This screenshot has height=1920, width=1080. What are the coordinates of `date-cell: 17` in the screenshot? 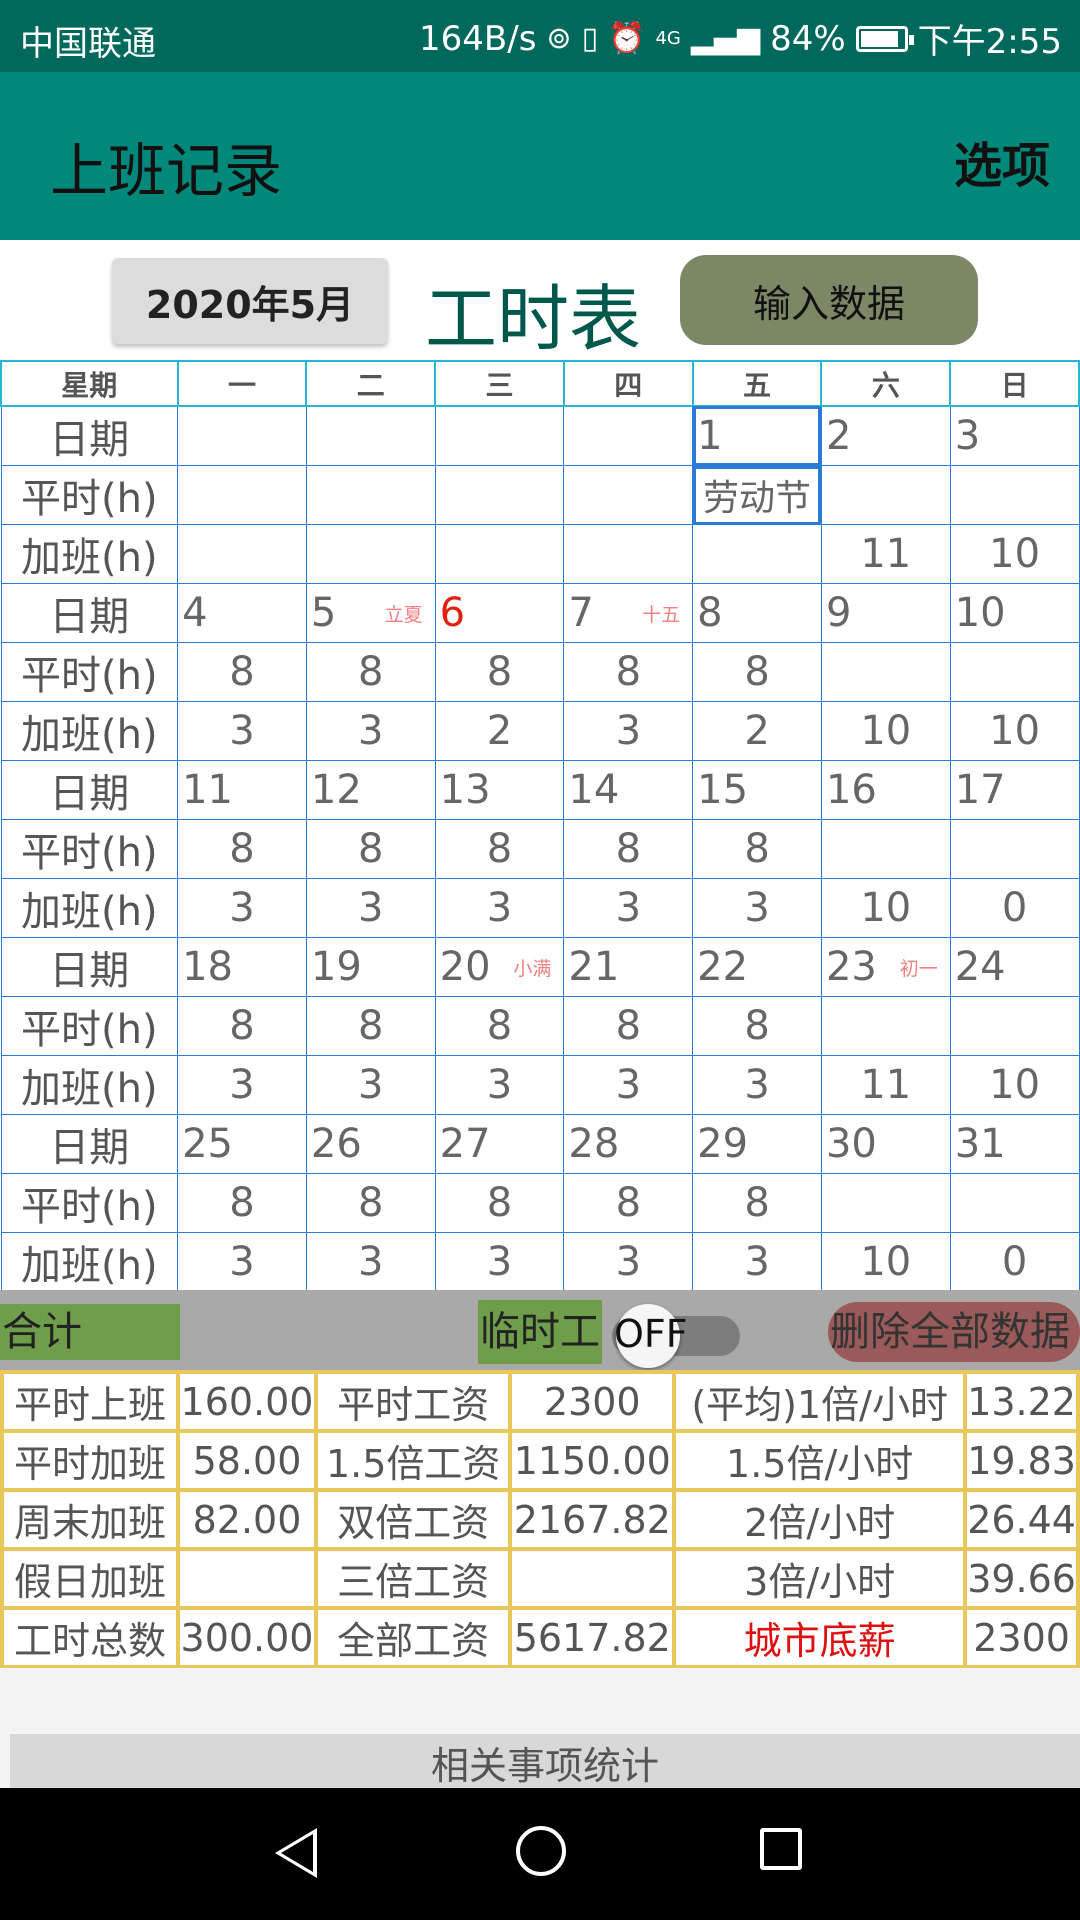 It's located at (1014, 790).